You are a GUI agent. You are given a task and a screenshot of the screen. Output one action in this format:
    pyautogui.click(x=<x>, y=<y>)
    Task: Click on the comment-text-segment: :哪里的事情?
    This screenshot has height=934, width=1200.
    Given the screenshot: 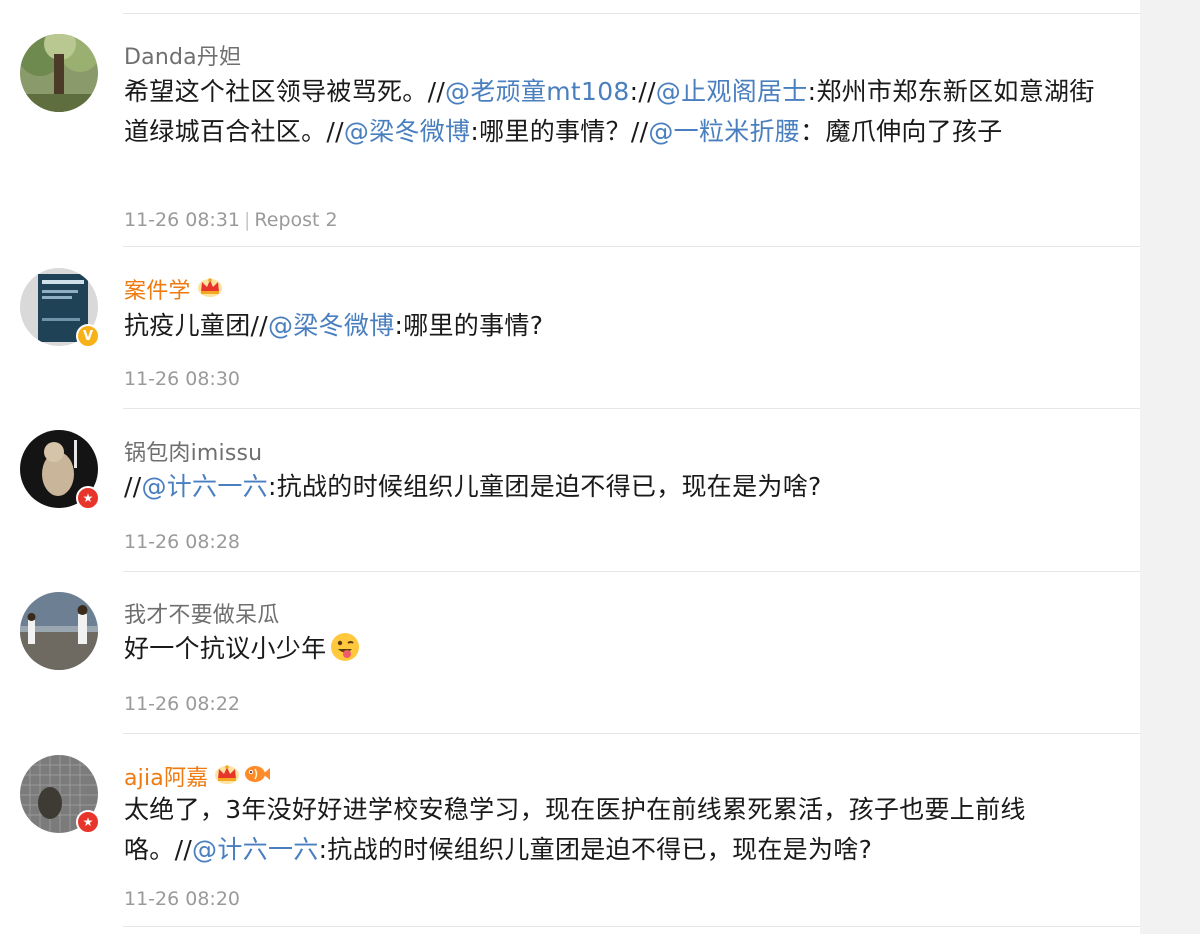 What is the action you would take?
    pyautogui.click(x=469, y=325)
    